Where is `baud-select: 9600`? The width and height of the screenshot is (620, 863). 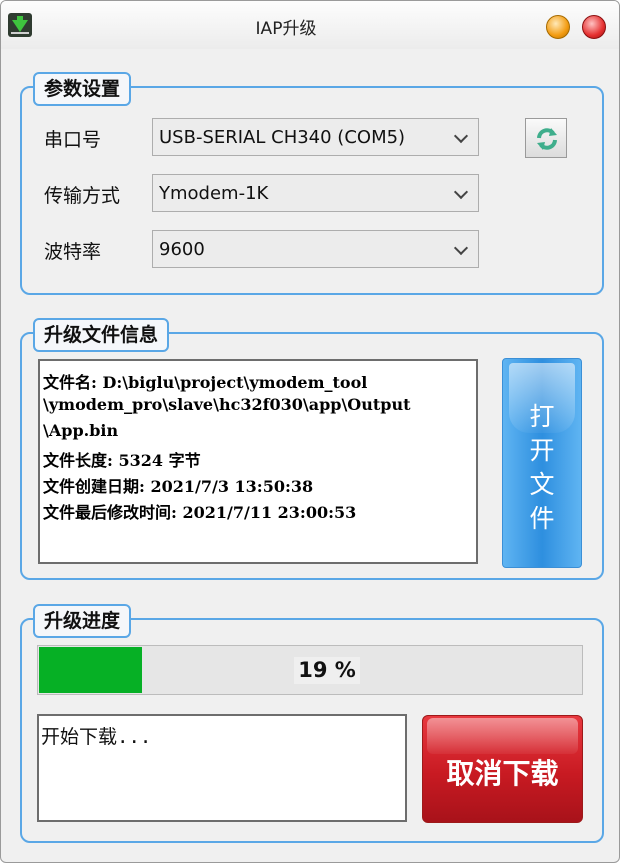
baud-select: 9600 is located at coordinates (315, 249).